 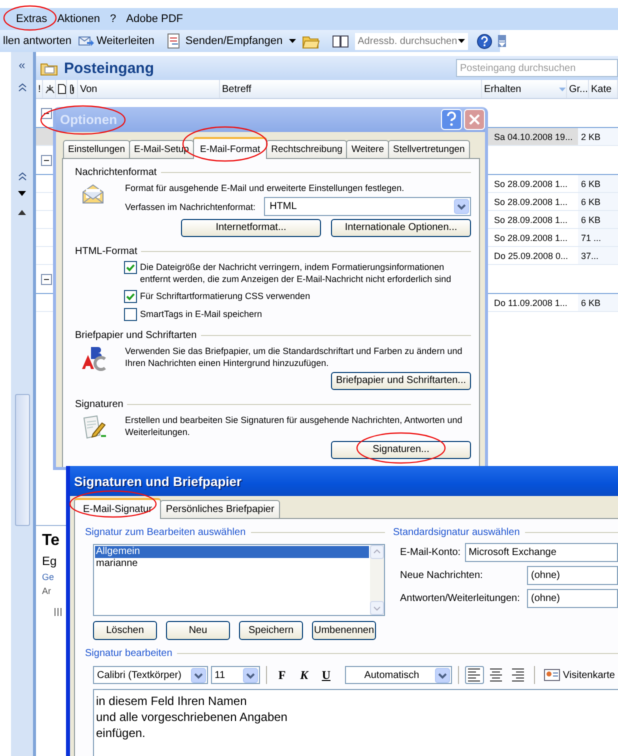 I want to click on tab: Persönliches Briefpapier, so click(x=220, y=509).